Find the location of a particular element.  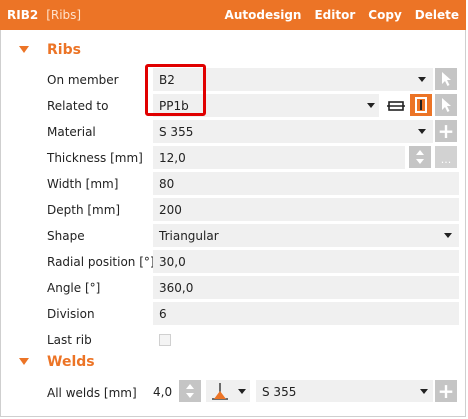

row-angle: Angle [°] 360,0 is located at coordinates (233, 288).